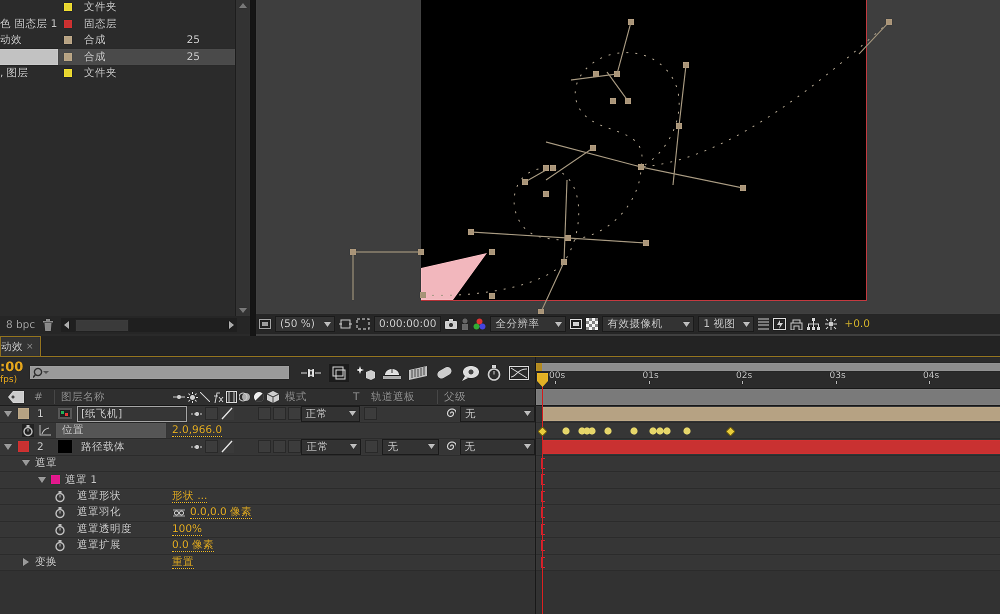  What do you see at coordinates (528, 324) in the screenshot?
I see `resolution-dropdown: 全分辨率` at bounding box center [528, 324].